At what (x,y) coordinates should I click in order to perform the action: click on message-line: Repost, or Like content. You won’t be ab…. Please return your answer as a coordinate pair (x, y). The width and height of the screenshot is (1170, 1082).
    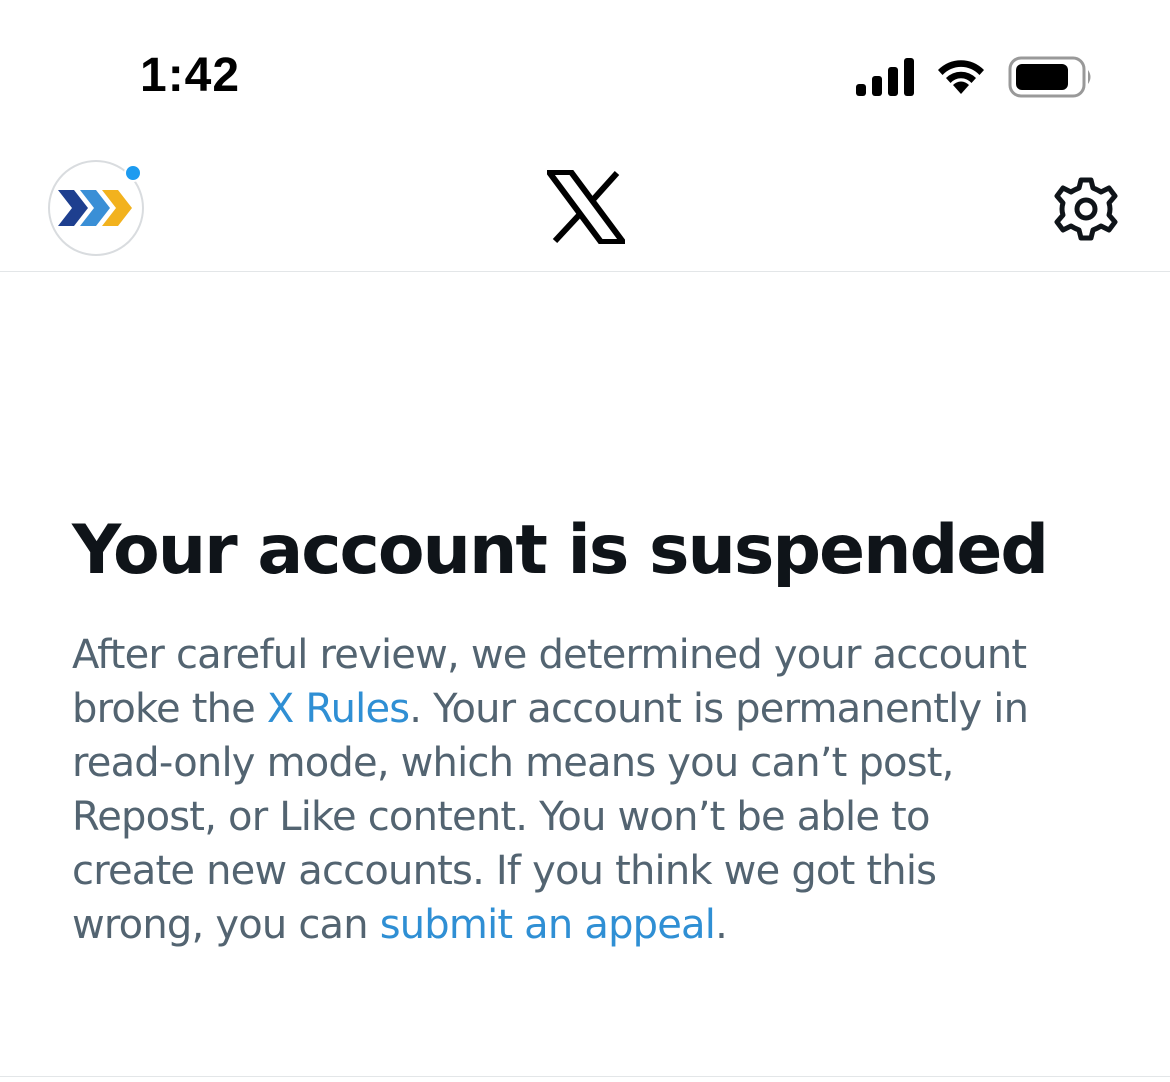
    Looking at the image, I should click on (501, 817).